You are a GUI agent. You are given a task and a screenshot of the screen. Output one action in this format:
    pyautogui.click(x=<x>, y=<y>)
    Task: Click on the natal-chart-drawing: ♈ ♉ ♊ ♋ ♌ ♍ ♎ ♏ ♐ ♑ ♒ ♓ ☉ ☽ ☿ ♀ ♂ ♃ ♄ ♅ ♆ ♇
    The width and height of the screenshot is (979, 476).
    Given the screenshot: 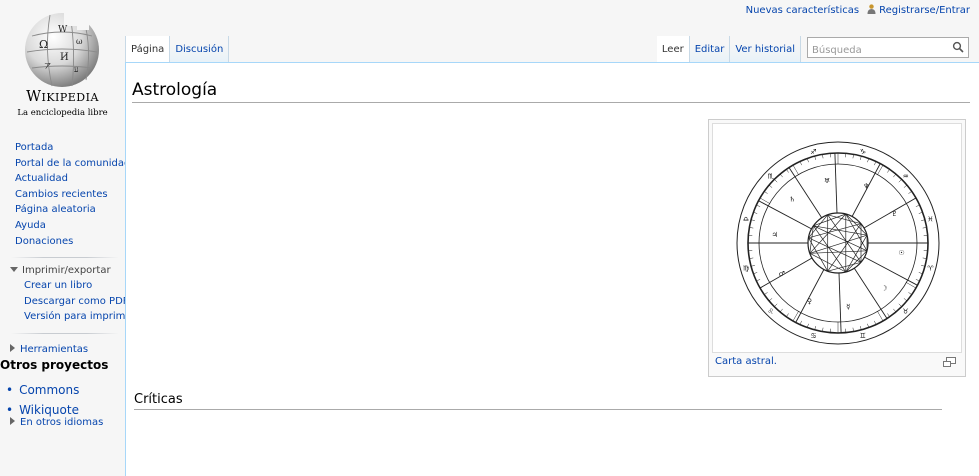 What is the action you would take?
    pyautogui.click(x=838, y=243)
    